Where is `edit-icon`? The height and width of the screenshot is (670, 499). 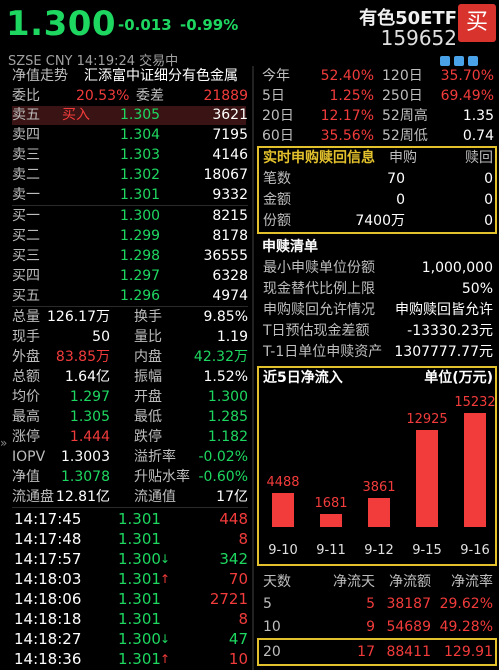 edit-icon is located at coordinates (445, 61).